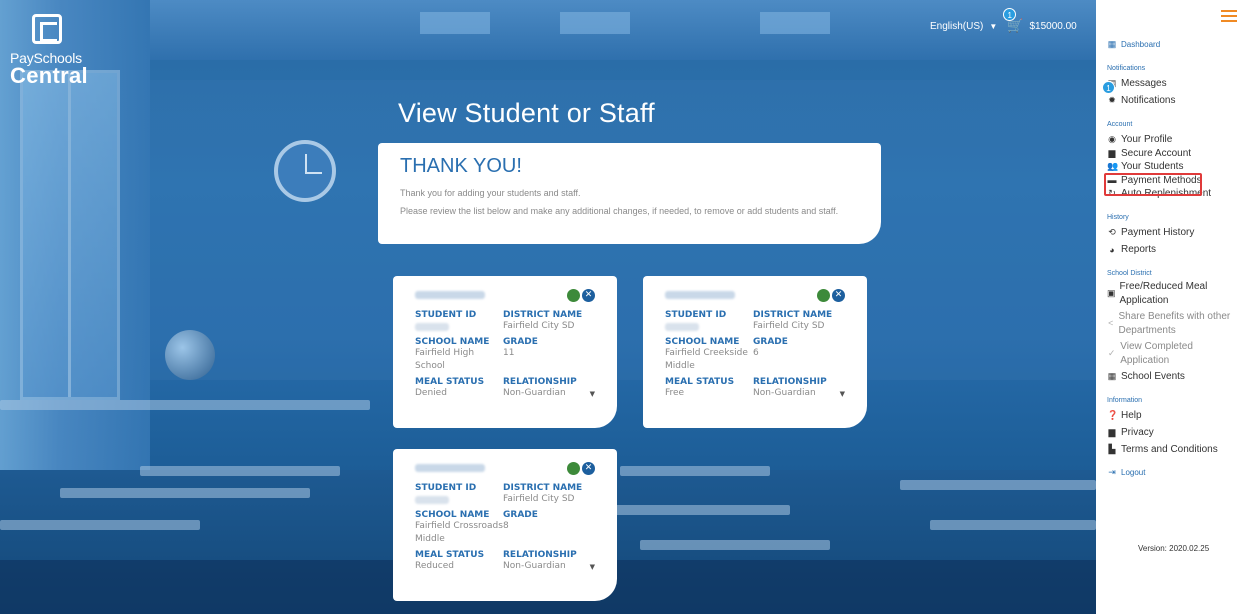 Image resolution: width=1249 pixels, height=614 pixels. What do you see at coordinates (1118, 217) in the screenshot?
I see `section-history: History` at bounding box center [1118, 217].